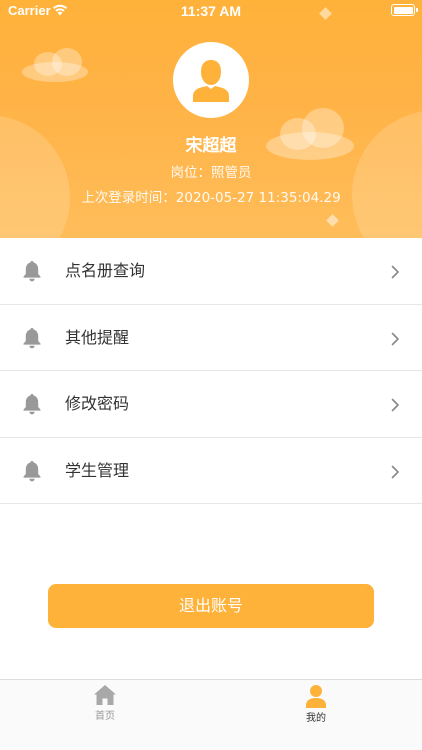 This screenshot has height=750, width=422. What do you see at coordinates (211, 173) in the screenshot?
I see `user-role: 岗位：照管员` at bounding box center [211, 173].